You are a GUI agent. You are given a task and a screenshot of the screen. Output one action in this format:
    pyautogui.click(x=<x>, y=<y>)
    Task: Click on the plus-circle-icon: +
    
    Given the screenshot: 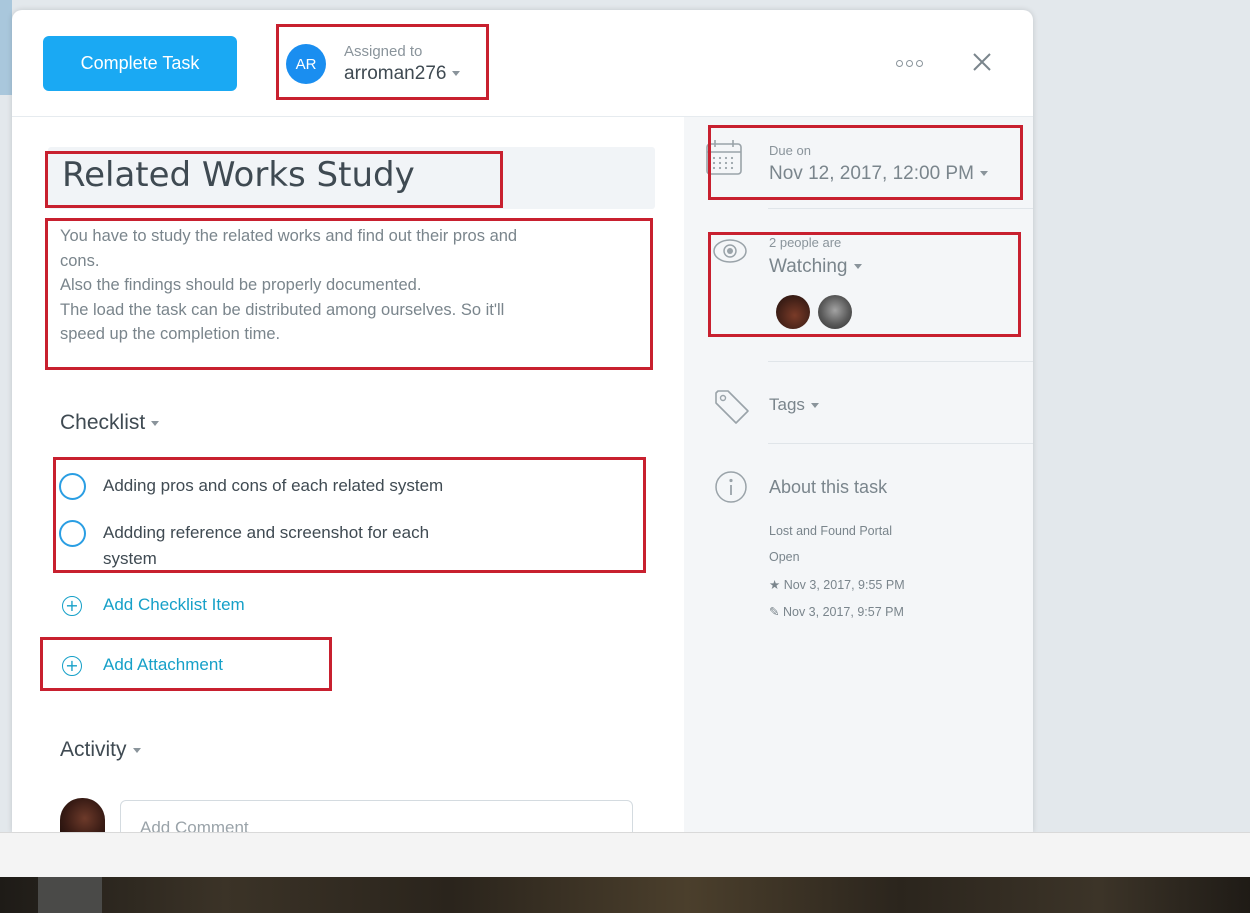 What is the action you would take?
    pyautogui.click(x=72, y=606)
    